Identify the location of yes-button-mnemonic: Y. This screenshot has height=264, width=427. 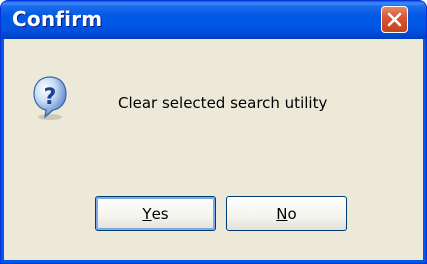
(147, 213).